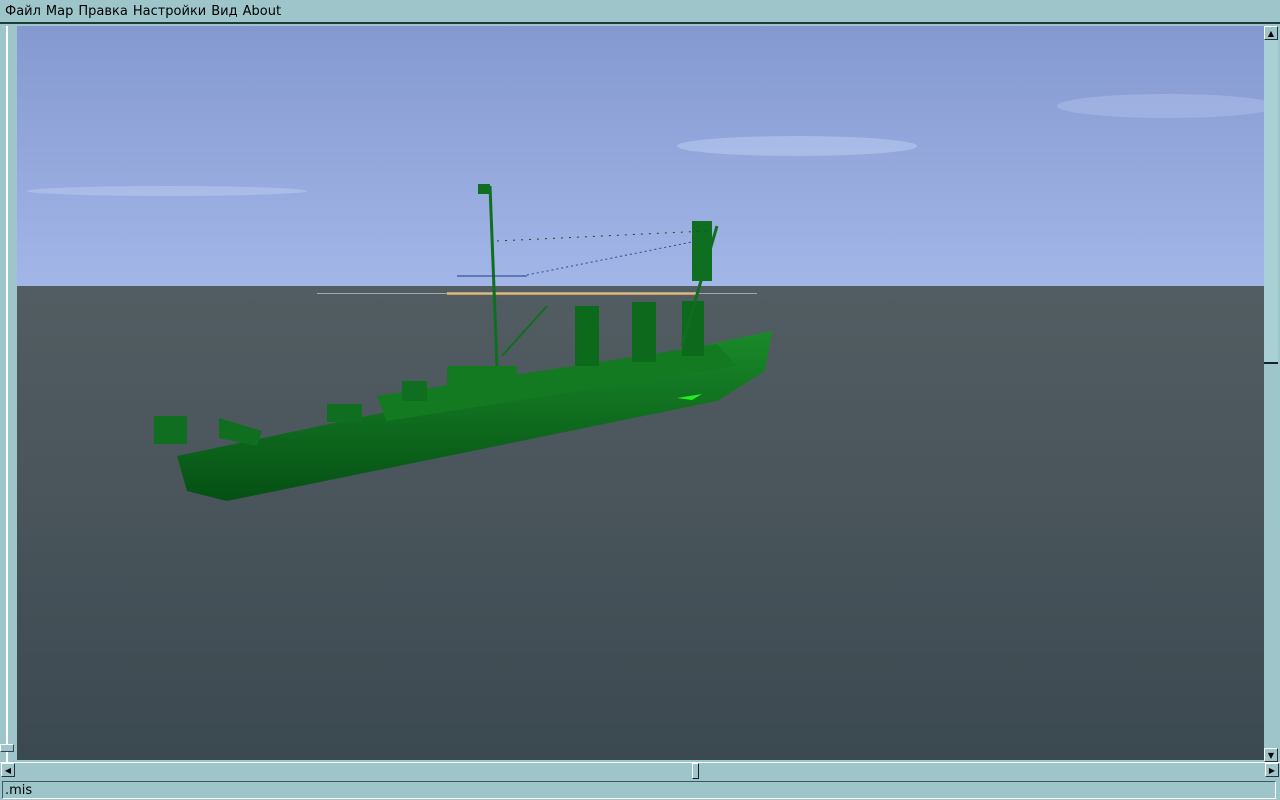  I want to click on status-text: .mis, so click(639, 790).